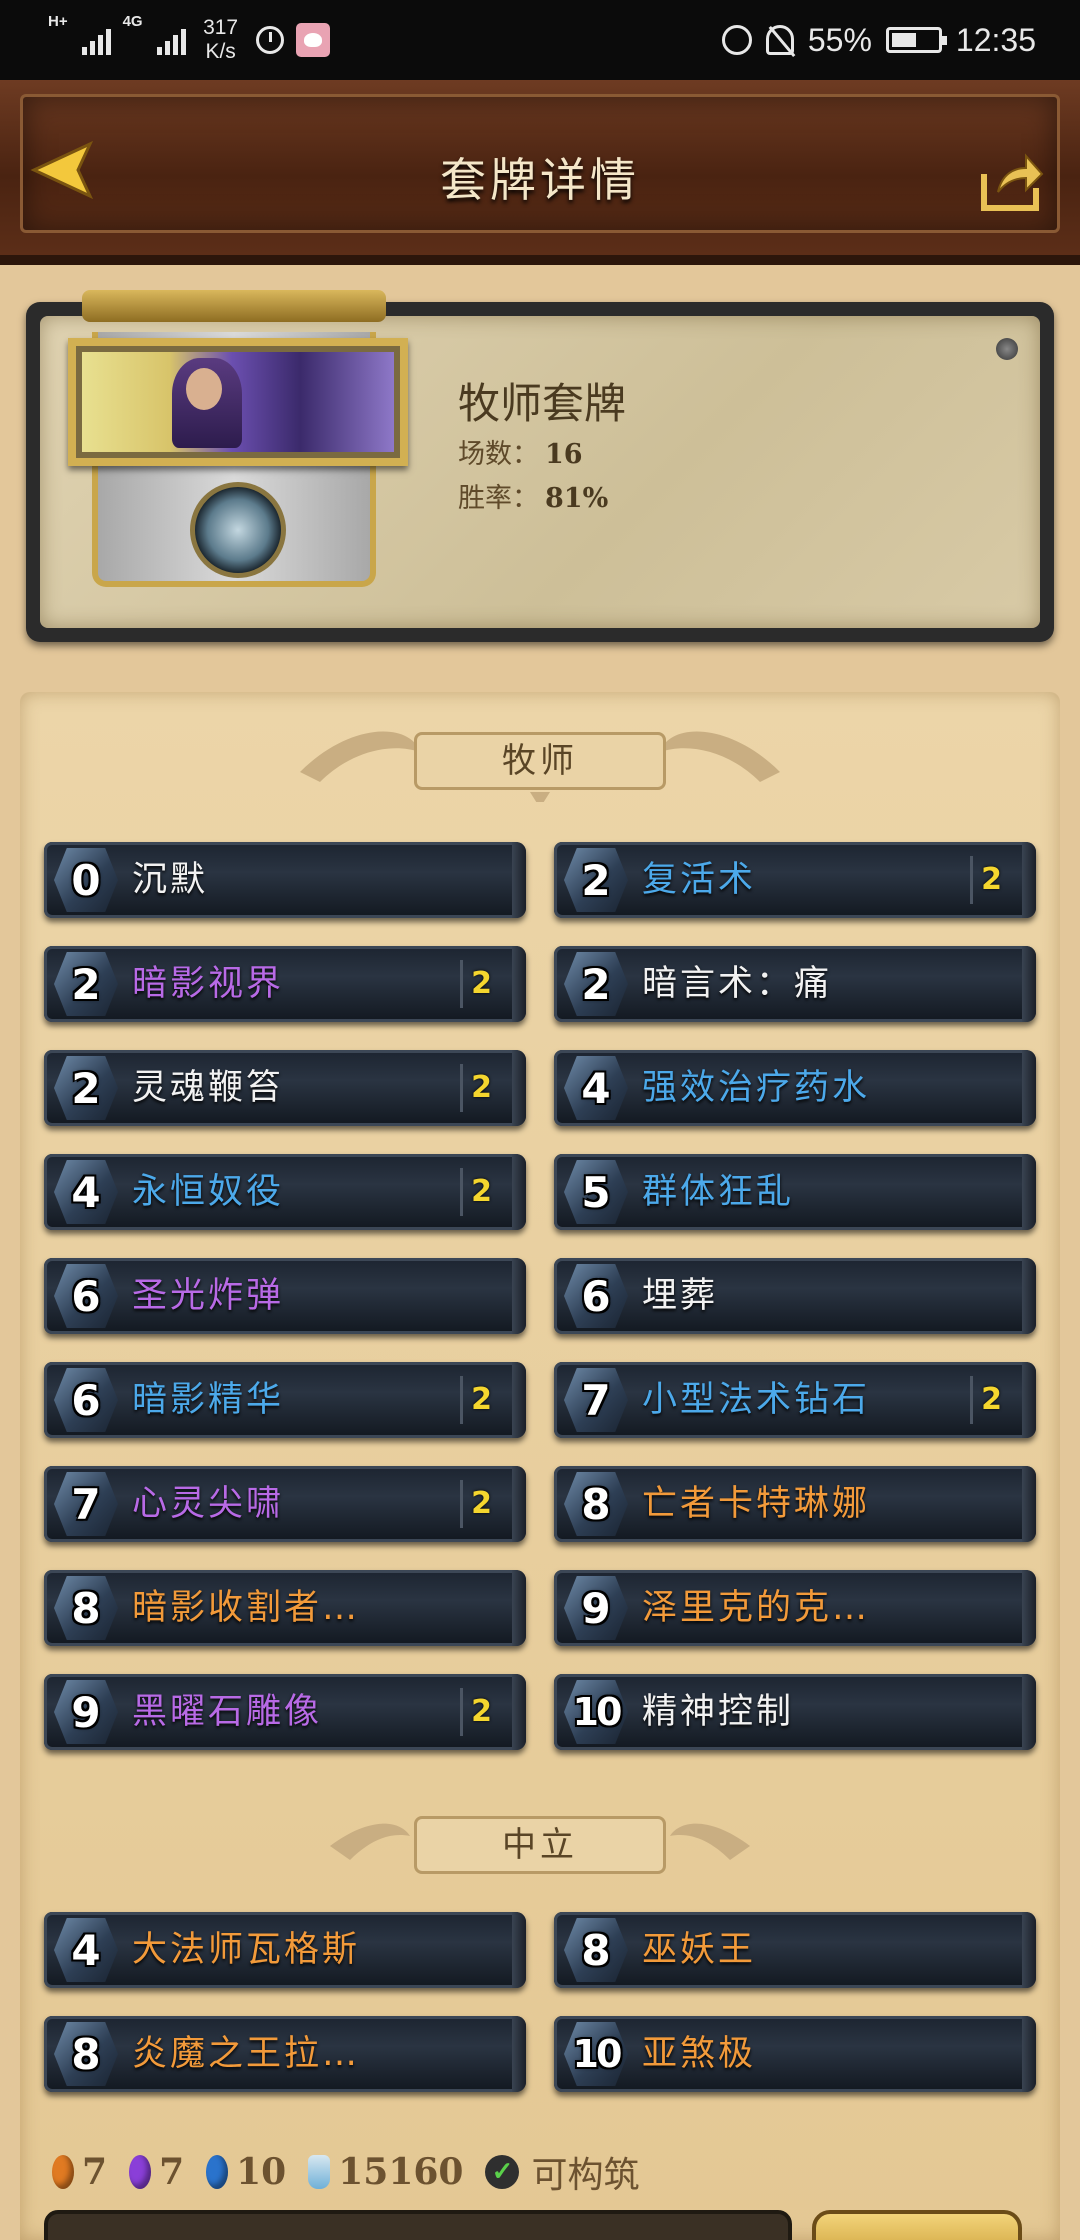 The height and width of the screenshot is (2240, 1080). What do you see at coordinates (208, 1400) in the screenshot?
I see `card-name: 暗影精华` at bounding box center [208, 1400].